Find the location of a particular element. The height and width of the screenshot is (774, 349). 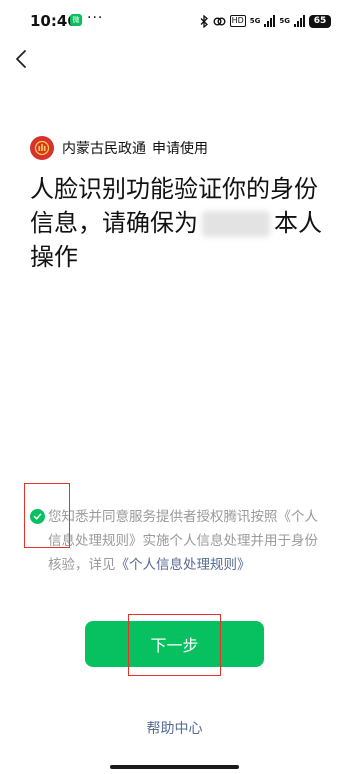

wechat-notification-icon: 微 is located at coordinates (76, 20).